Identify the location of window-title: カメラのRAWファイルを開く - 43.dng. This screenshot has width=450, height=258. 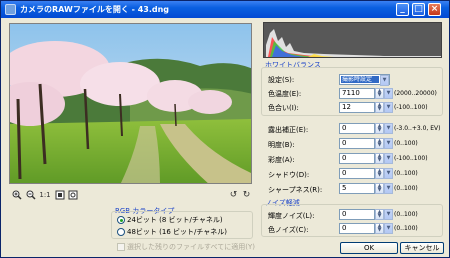
(95, 9).